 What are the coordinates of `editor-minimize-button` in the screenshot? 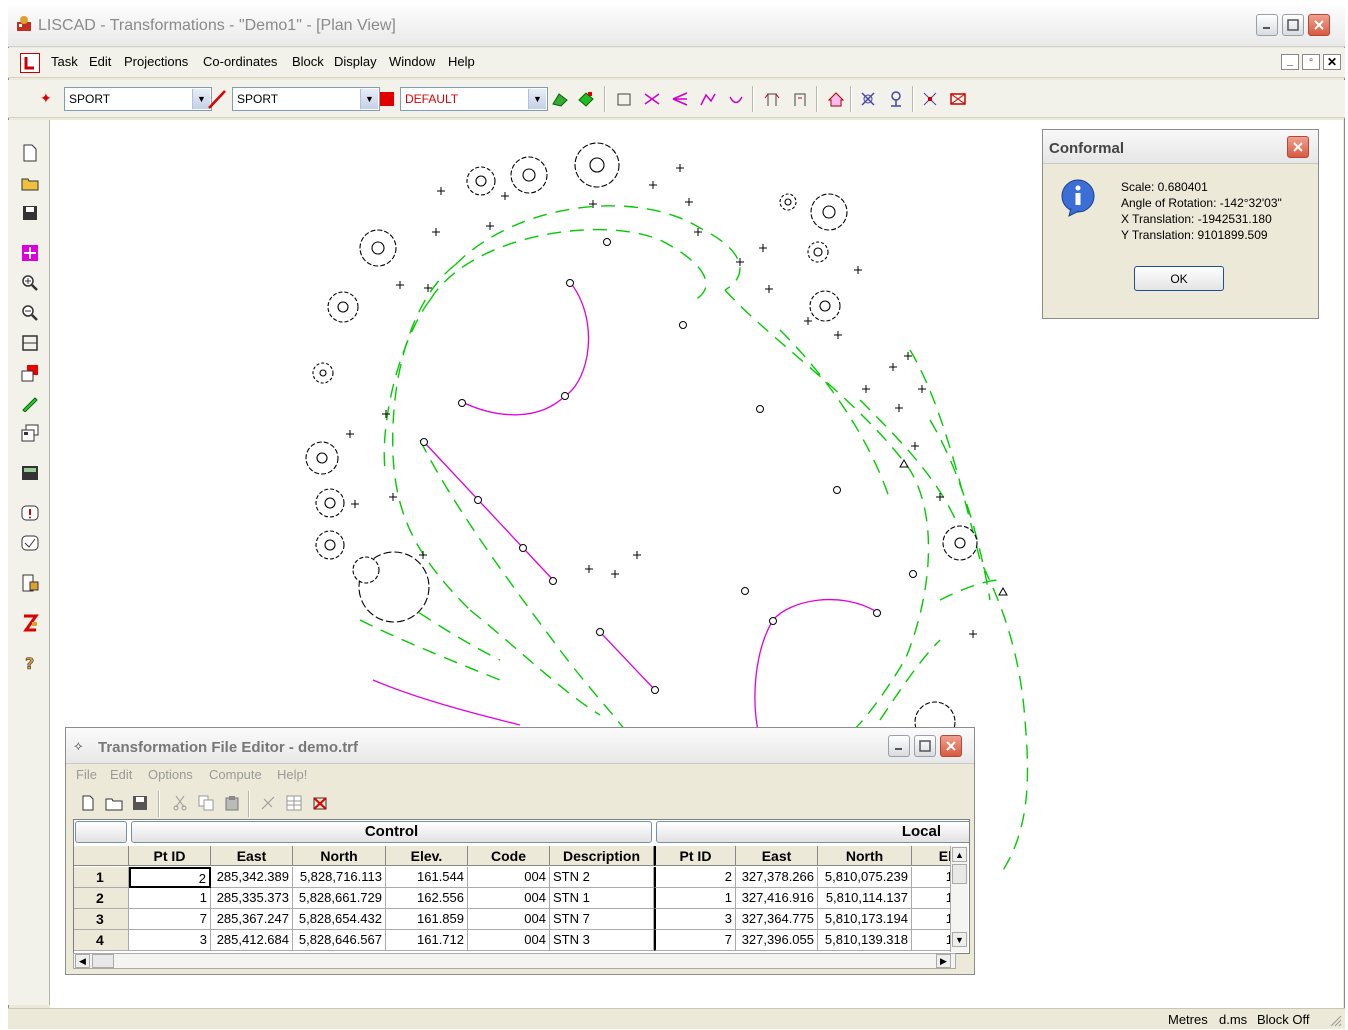 It's located at (899, 746).